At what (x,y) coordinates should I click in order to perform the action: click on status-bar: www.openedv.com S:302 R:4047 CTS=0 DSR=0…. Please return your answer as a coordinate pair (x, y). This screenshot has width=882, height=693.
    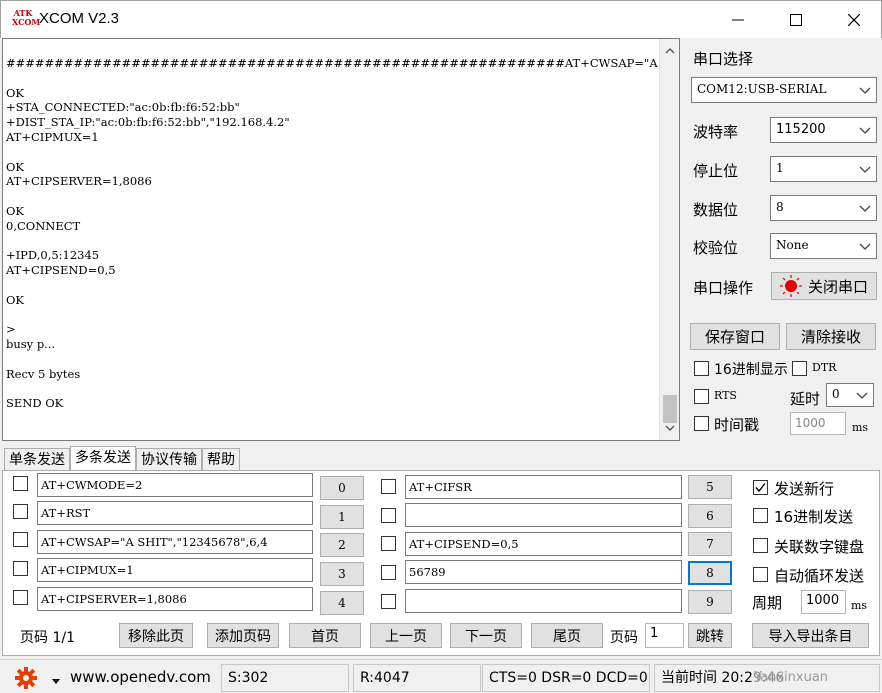
    Looking at the image, I should click on (441, 676).